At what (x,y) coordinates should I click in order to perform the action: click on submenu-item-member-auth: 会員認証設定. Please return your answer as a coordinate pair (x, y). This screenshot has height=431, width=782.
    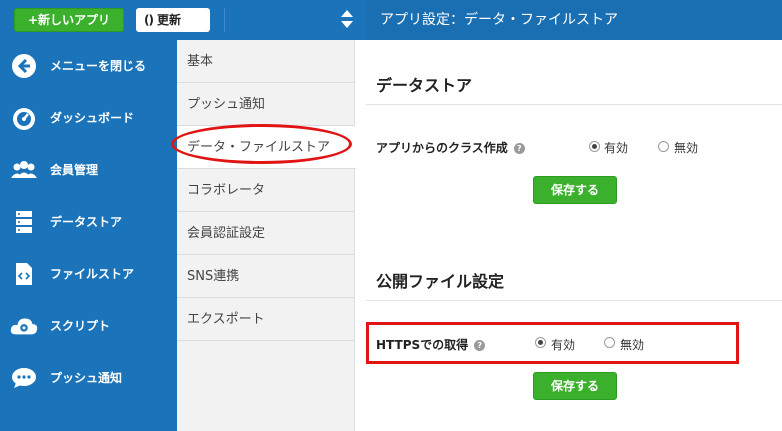
    Looking at the image, I should click on (266, 233).